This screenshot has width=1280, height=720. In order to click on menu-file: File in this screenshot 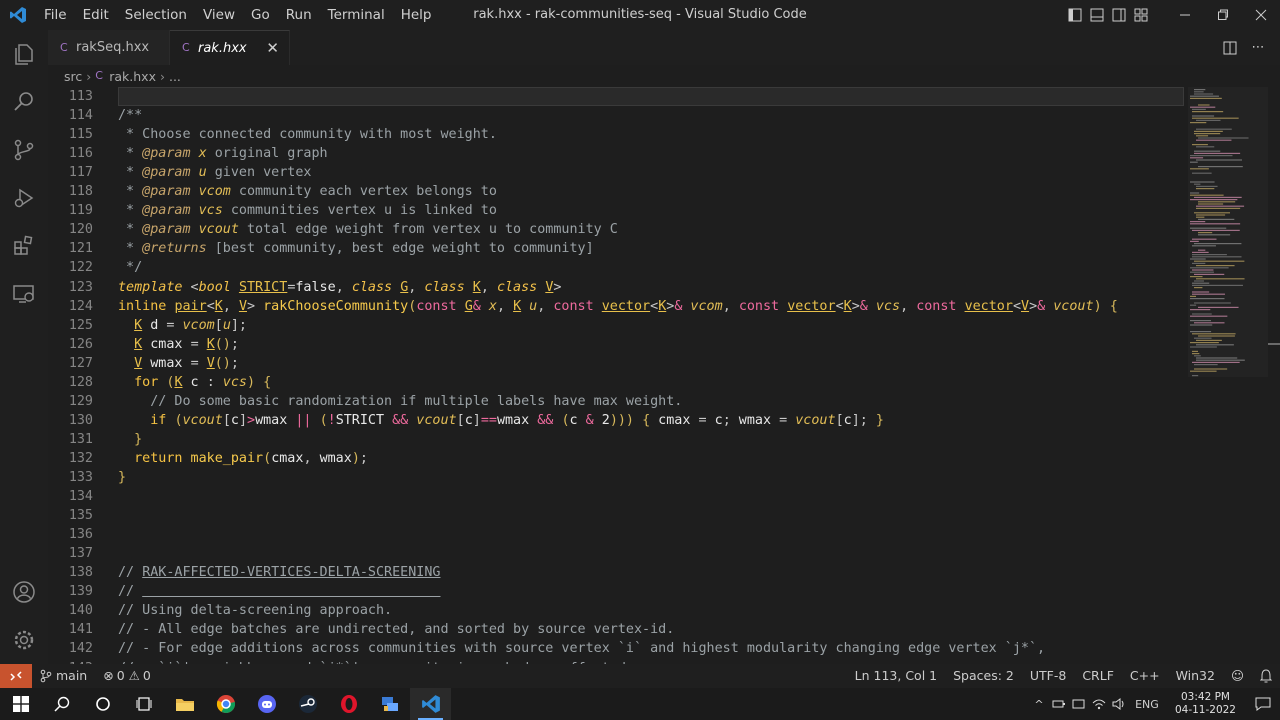, I will do `click(55, 15)`.